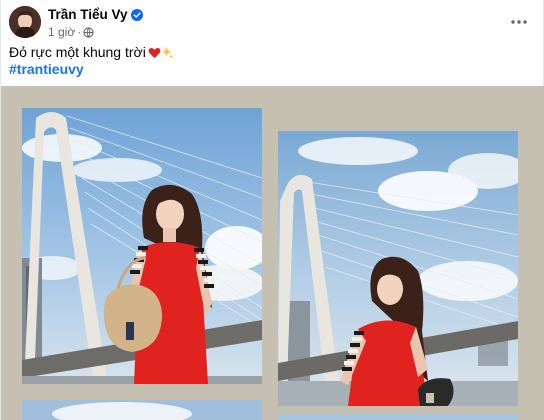 This screenshot has width=544, height=420. What do you see at coordinates (136, 16) in the screenshot?
I see `verified-badge-icon` at bounding box center [136, 16].